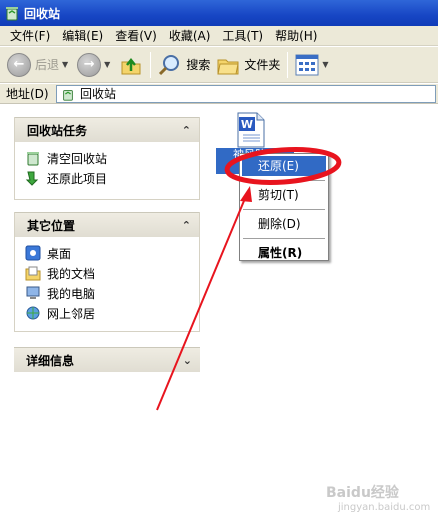 The width and height of the screenshot is (438, 513). Describe the element at coordinates (107, 224) in the screenshot. I see `other-places-header: 其它位置 ⌃` at that location.